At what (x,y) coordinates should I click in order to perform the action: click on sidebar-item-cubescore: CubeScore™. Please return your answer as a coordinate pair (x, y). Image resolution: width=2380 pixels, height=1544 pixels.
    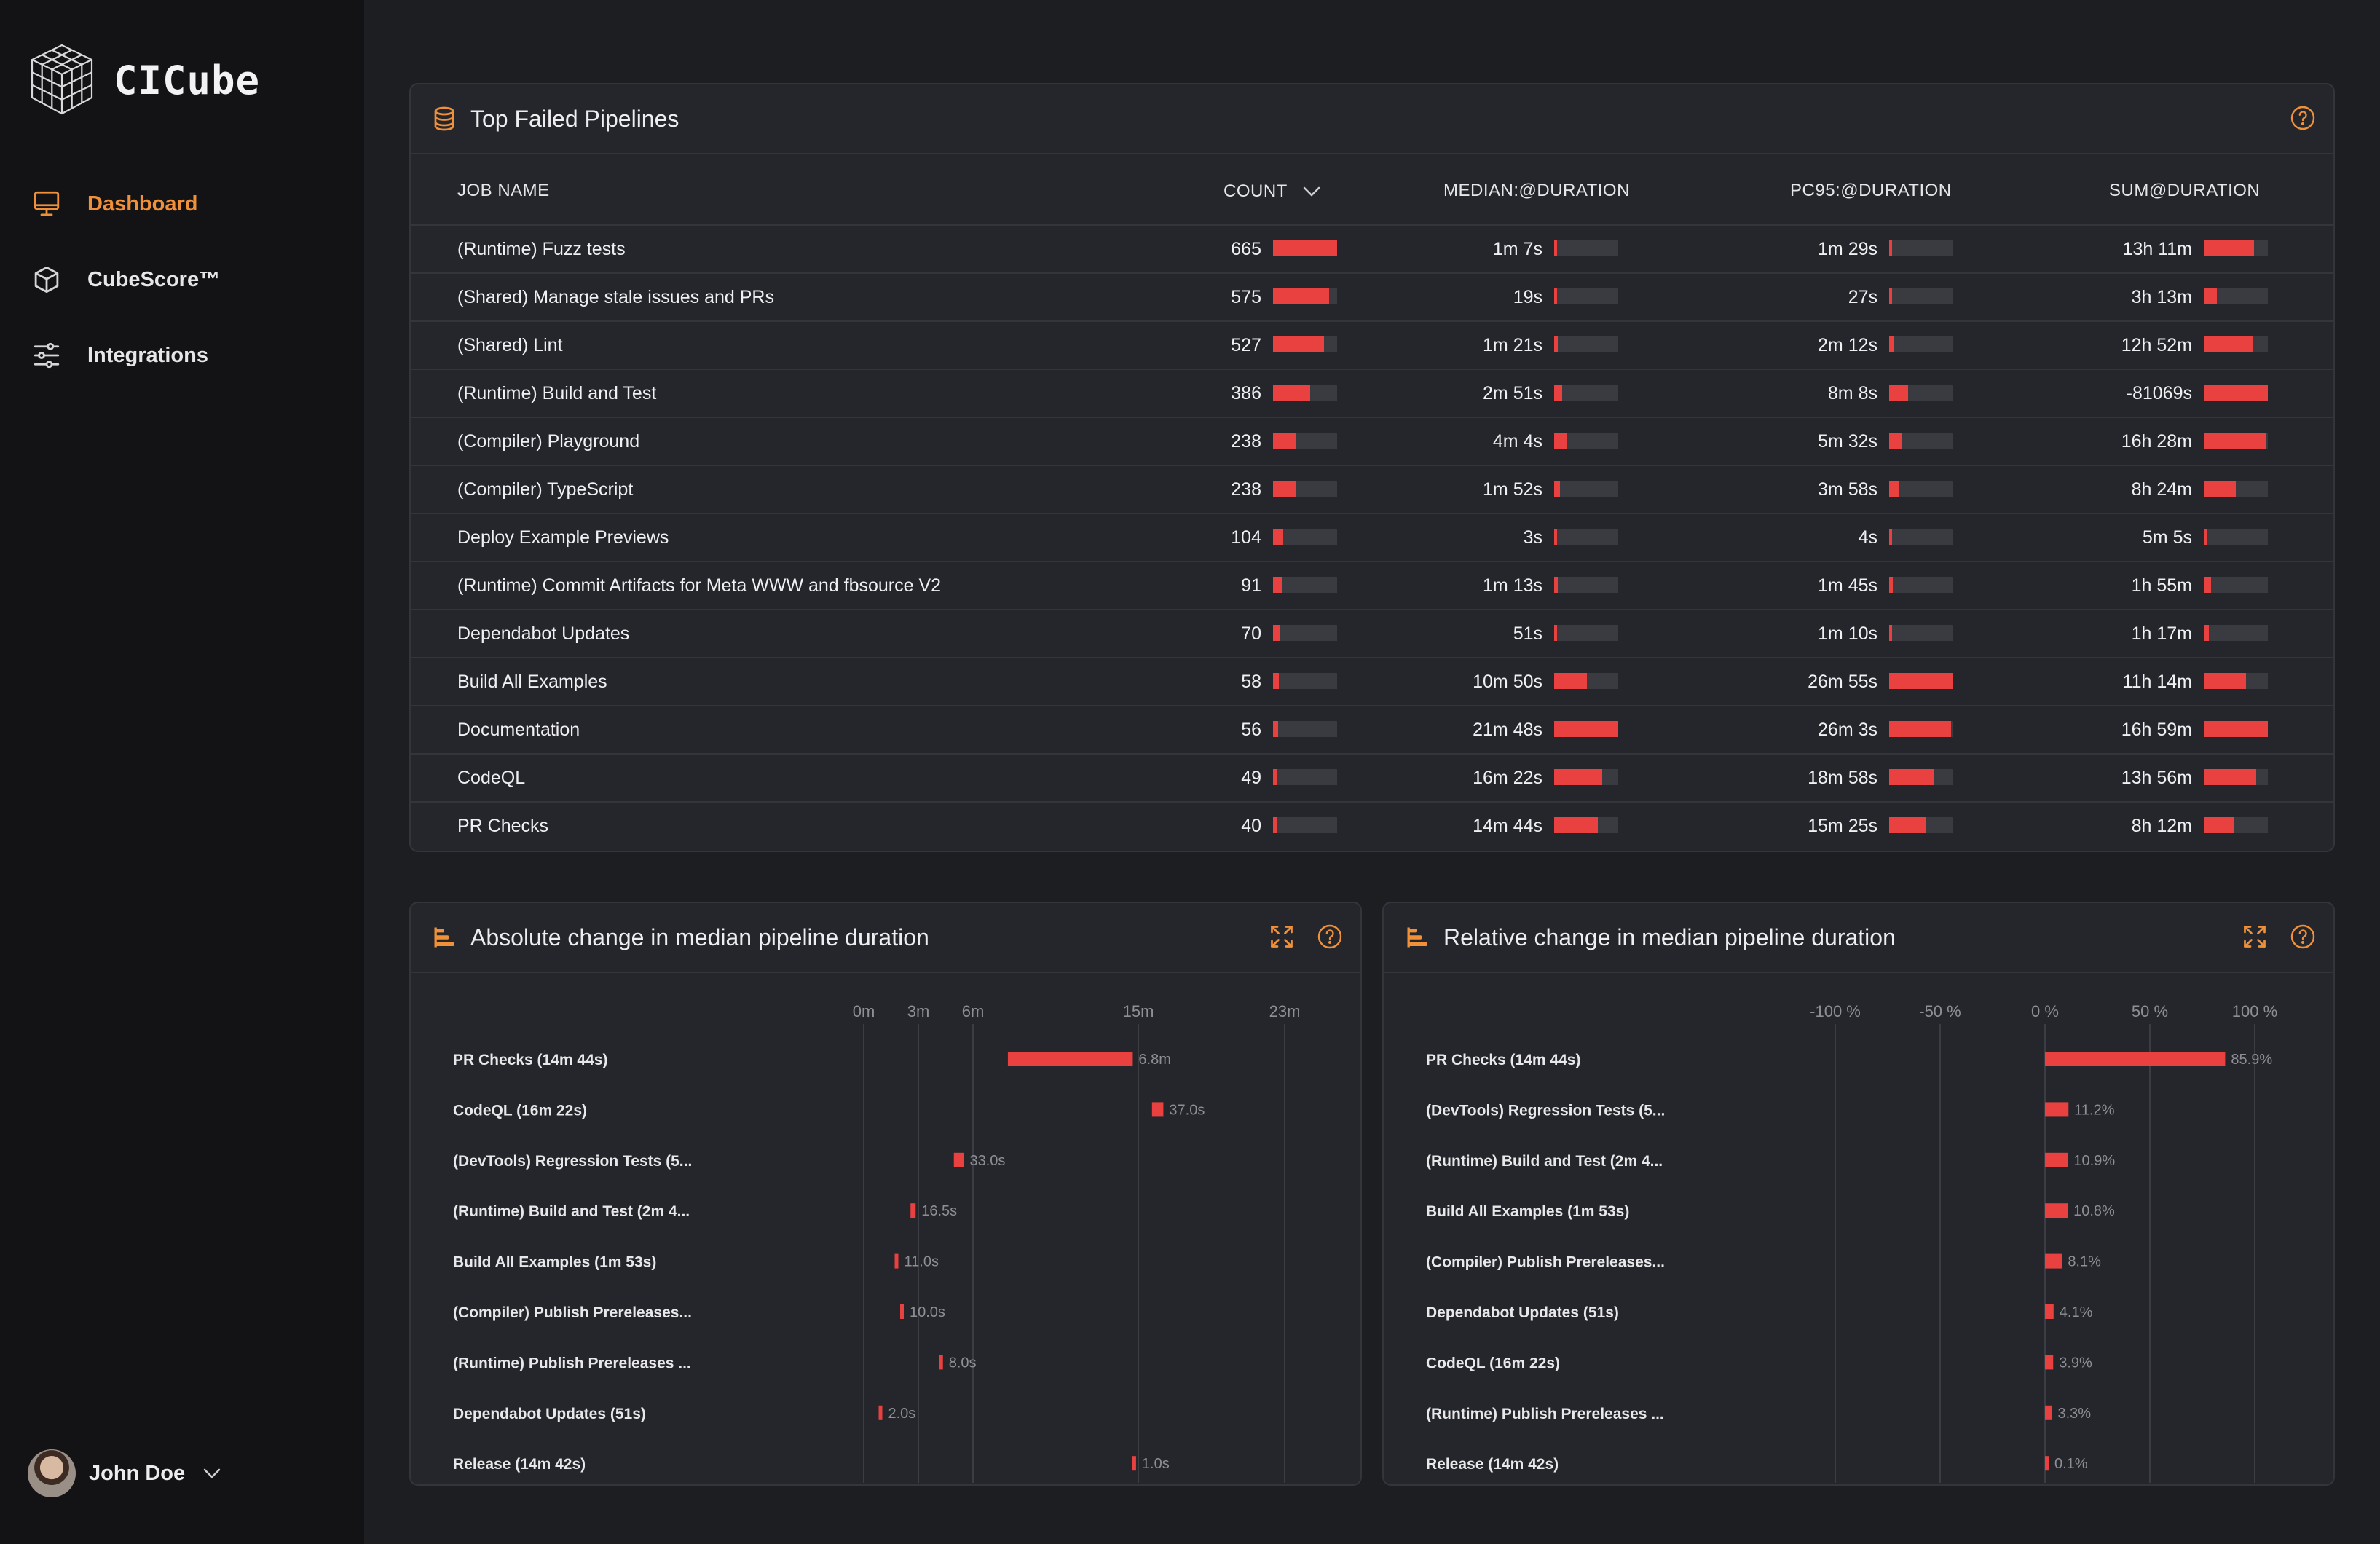
    Looking at the image, I should click on (124, 280).